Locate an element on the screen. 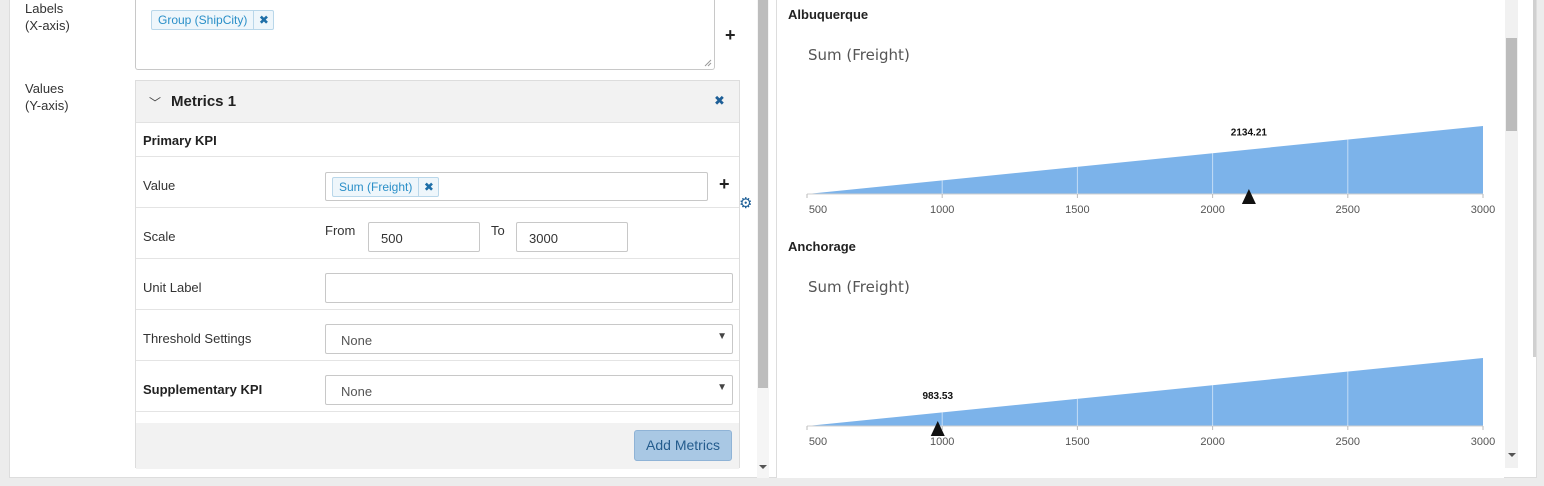 This screenshot has height=486, width=1544. add-metrics-button: Add Metrics is located at coordinates (683, 445).